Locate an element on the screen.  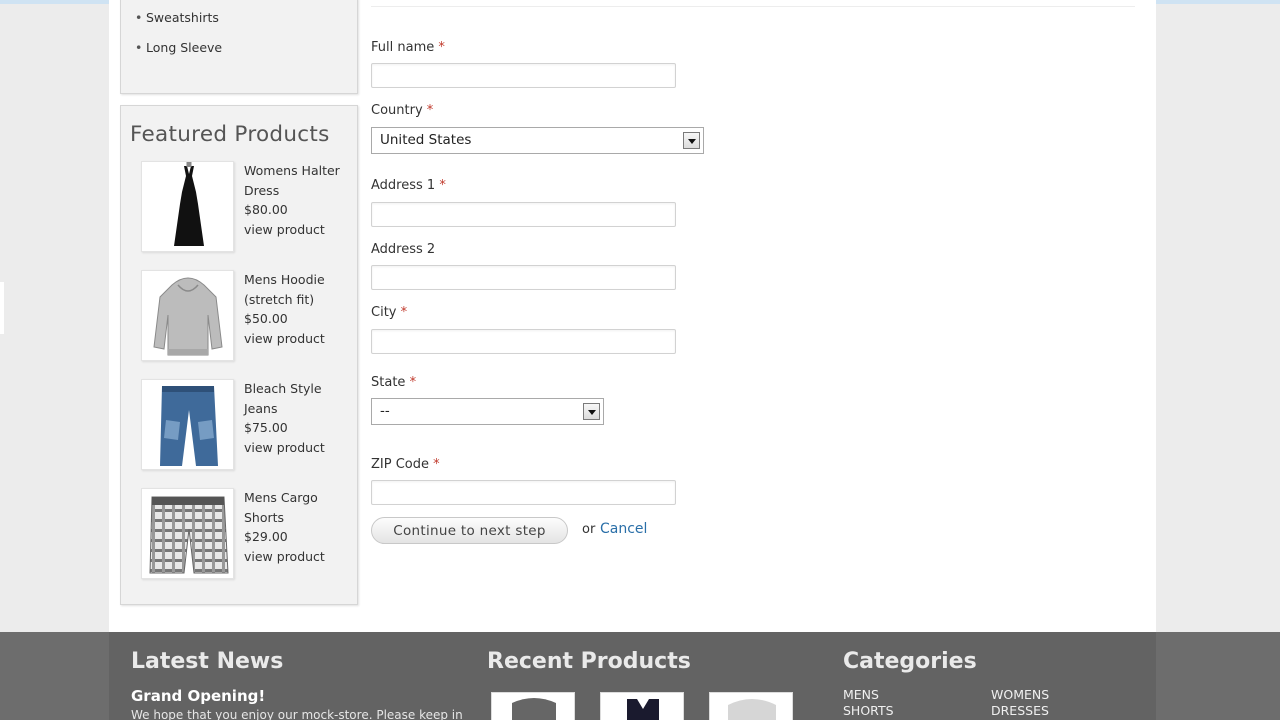
continue-button: Continue to next step is located at coordinates (469, 530).